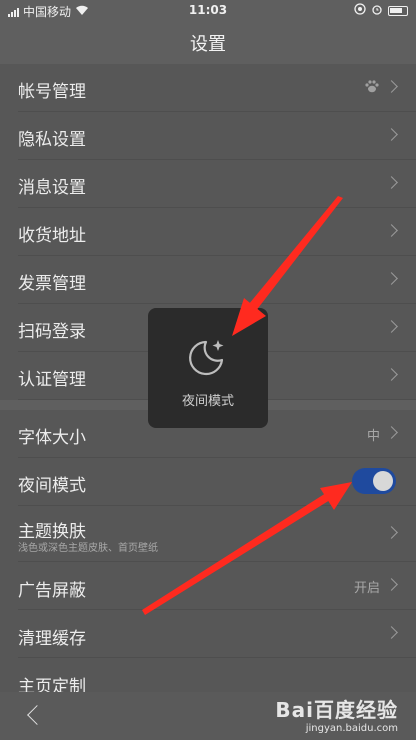  I want to click on settings-item-label: 消息设置, so click(52, 188).